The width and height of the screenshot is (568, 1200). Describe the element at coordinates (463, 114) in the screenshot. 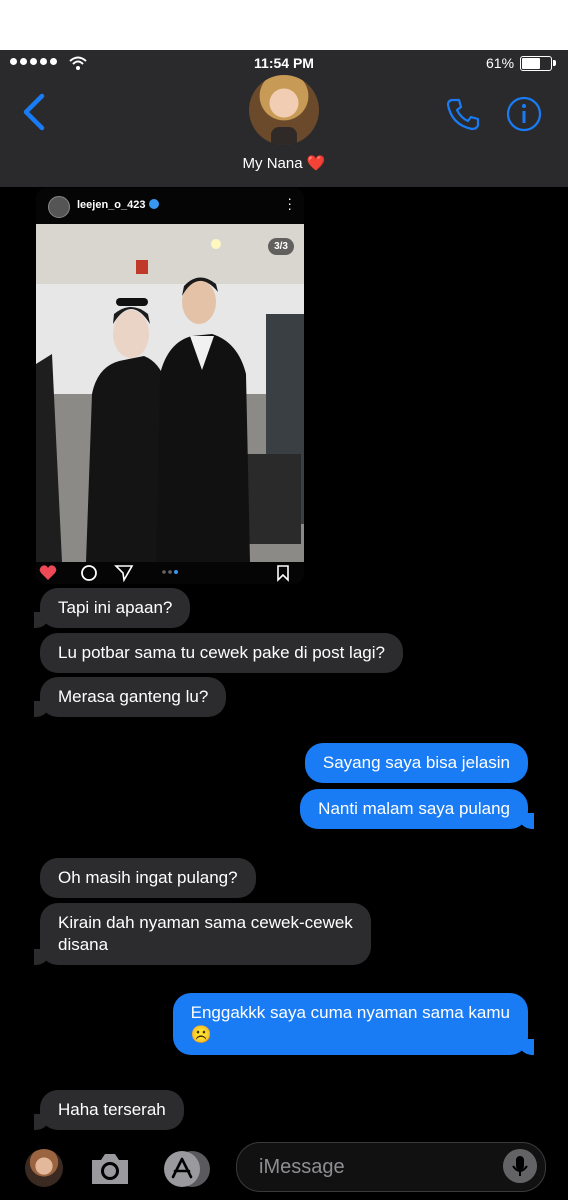

I see `phone-icon` at that location.